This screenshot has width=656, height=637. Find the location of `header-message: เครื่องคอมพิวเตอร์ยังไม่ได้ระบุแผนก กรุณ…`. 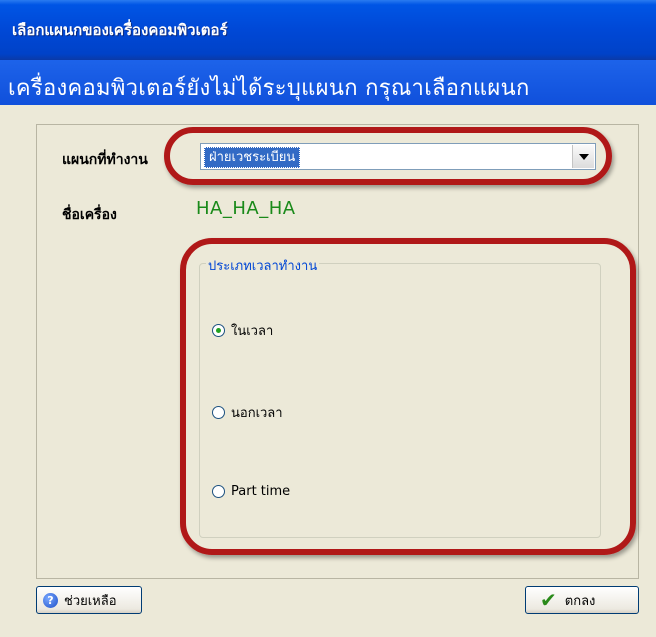

header-message: เครื่องคอมพิวเตอร์ยังไม่ได้ระบุแผนก กรุณ… is located at coordinates (269, 88).